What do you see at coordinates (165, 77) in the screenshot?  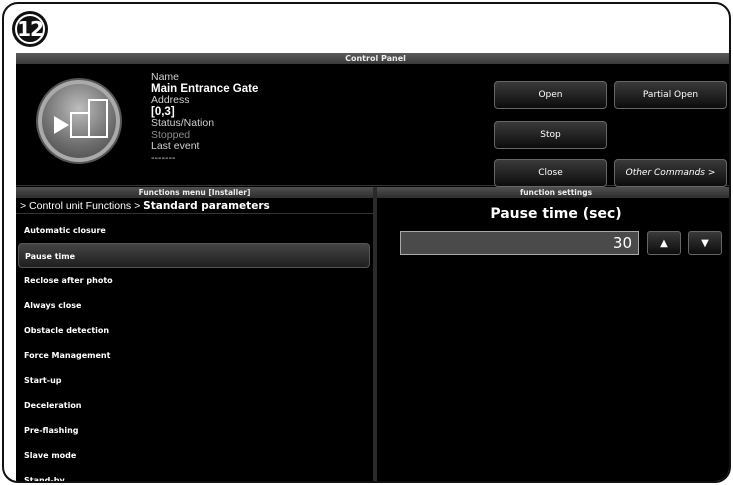 I see `name-label: Name` at bounding box center [165, 77].